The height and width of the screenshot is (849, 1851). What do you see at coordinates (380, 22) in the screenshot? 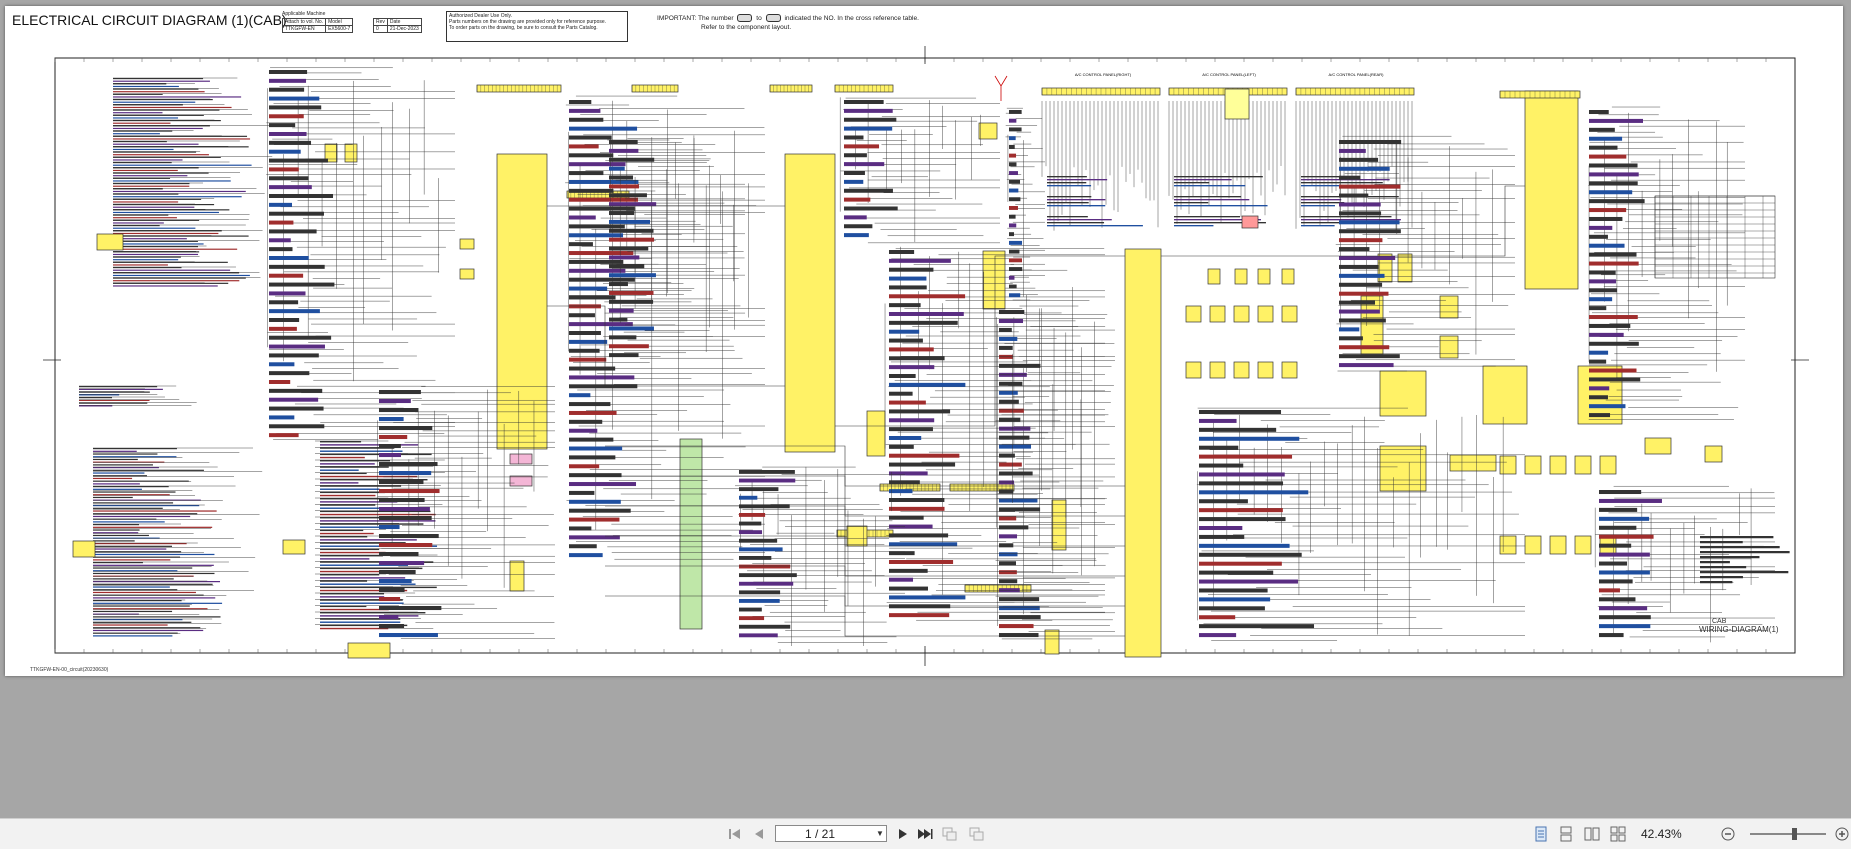
I see `info-header: Rev` at bounding box center [380, 22].